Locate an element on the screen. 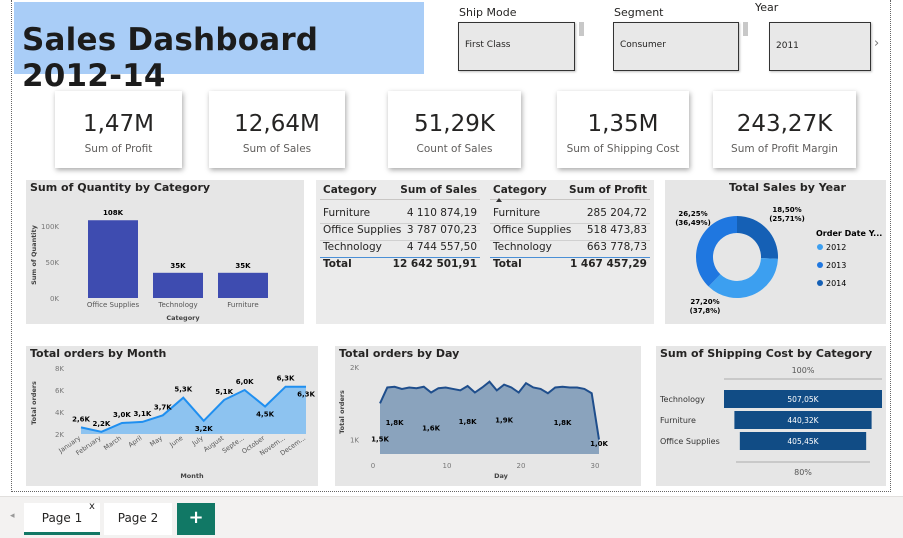 The height and width of the screenshot is (538, 903). add-page-button: + is located at coordinates (196, 519).